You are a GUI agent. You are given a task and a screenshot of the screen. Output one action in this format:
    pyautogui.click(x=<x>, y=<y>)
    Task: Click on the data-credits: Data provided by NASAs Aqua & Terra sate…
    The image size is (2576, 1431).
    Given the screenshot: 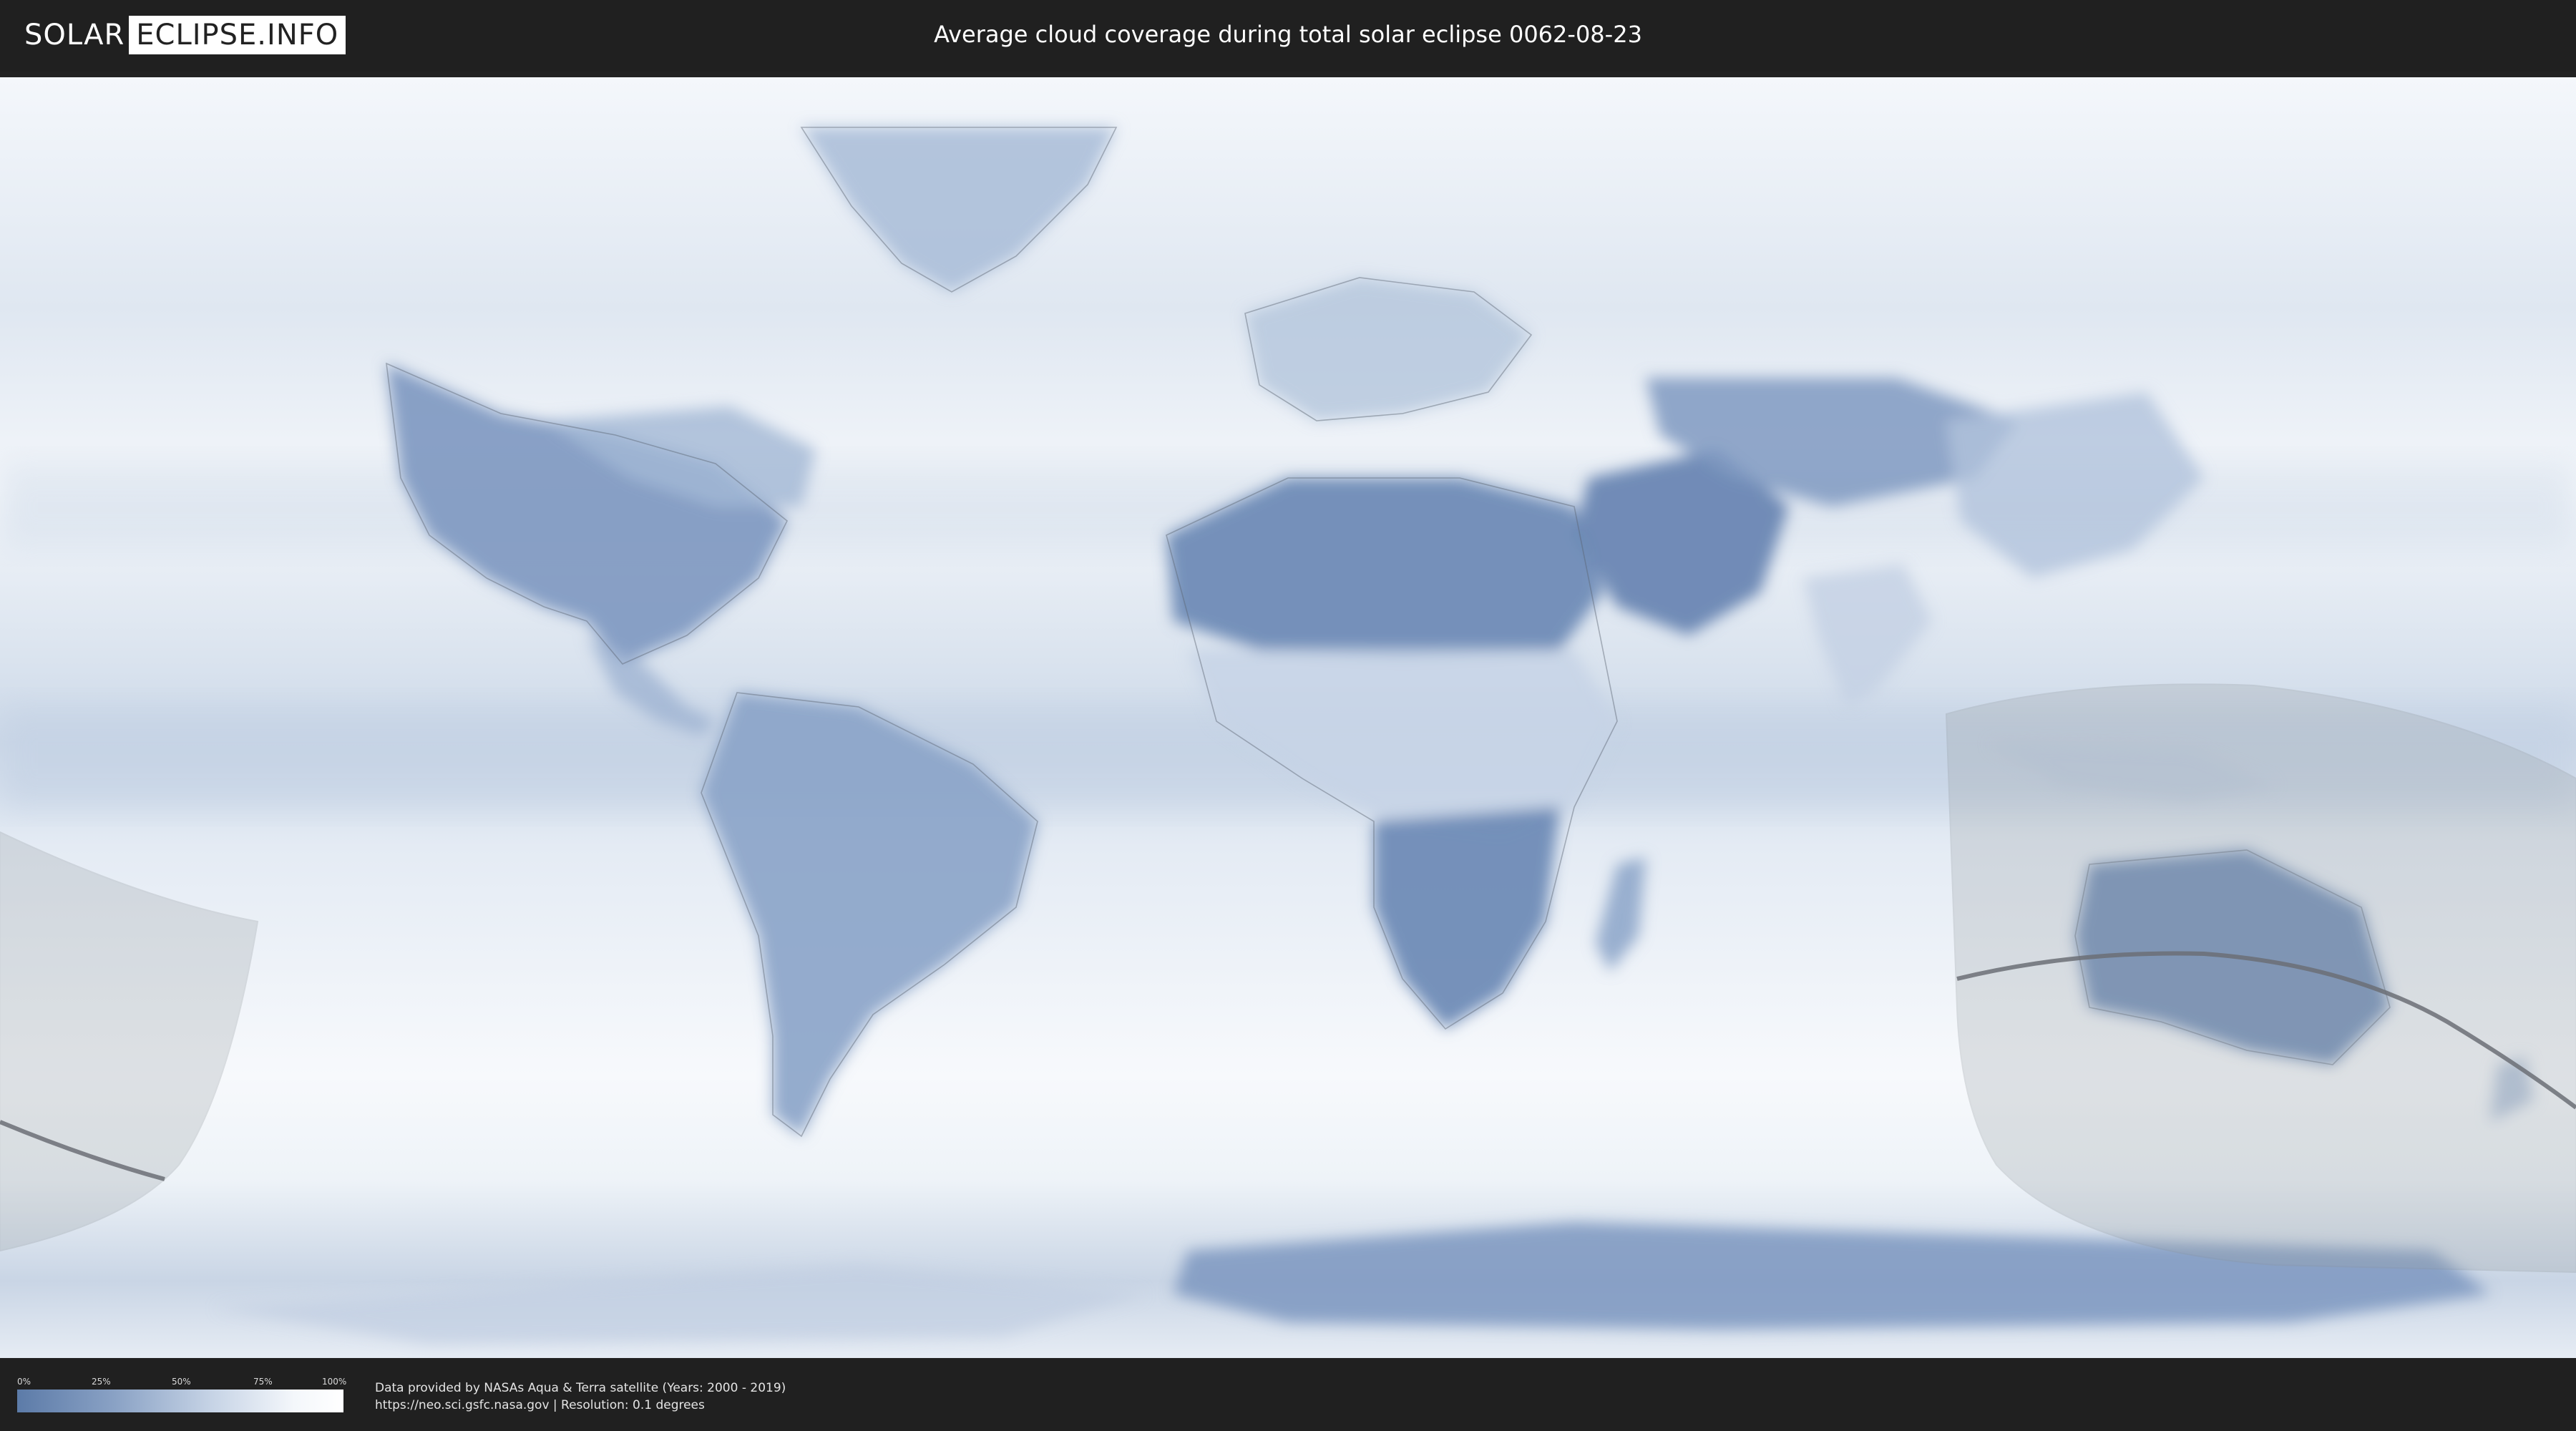 What is the action you would take?
    pyautogui.click(x=580, y=1396)
    